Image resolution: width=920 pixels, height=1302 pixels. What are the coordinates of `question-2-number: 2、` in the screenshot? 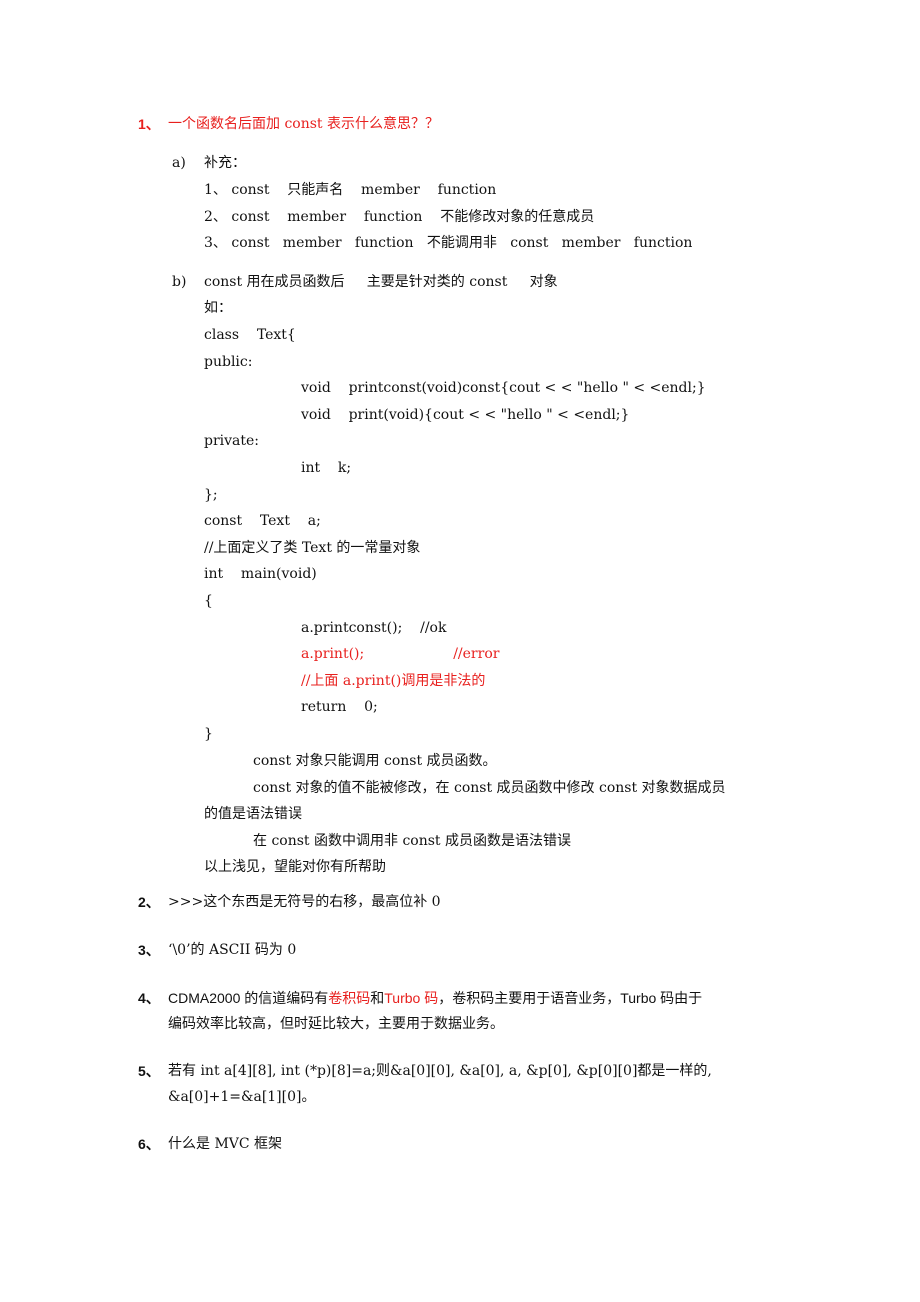 It's located at (149, 902).